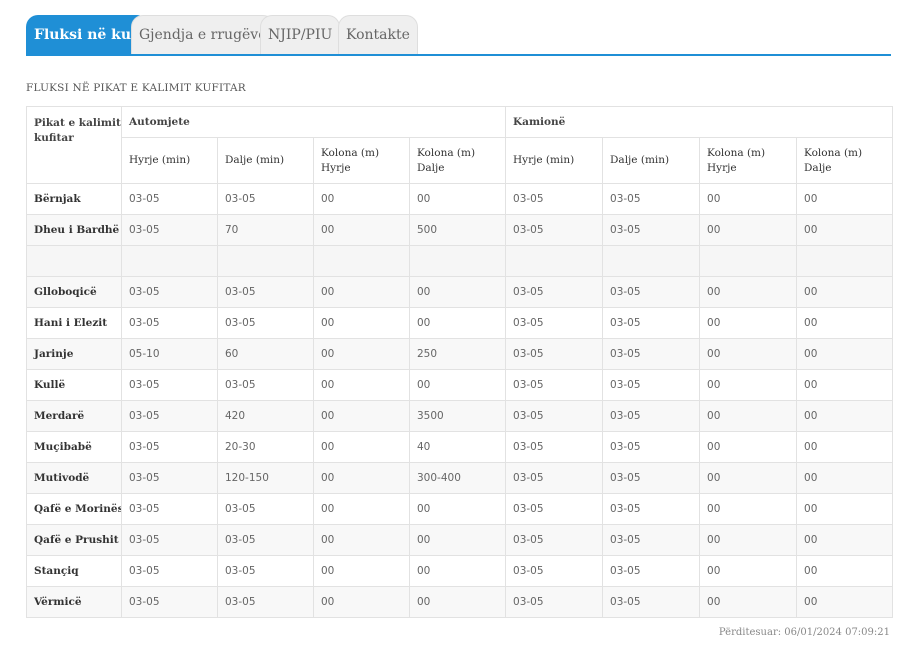 The height and width of the screenshot is (647, 900). I want to click on table-cell: 20-30, so click(265, 447).